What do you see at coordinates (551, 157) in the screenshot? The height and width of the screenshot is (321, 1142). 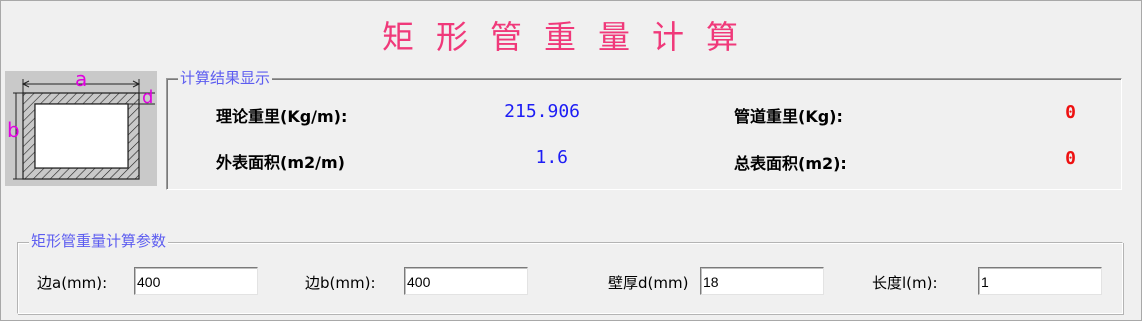 I see `outer-area-value: 1.6` at bounding box center [551, 157].